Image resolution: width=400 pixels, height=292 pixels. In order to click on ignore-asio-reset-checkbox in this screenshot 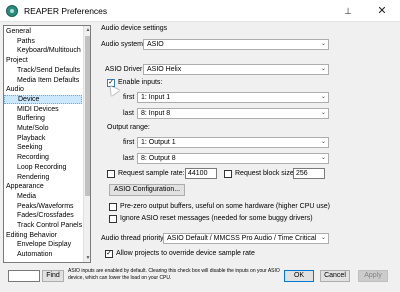, I will do `click(113, 219)`.